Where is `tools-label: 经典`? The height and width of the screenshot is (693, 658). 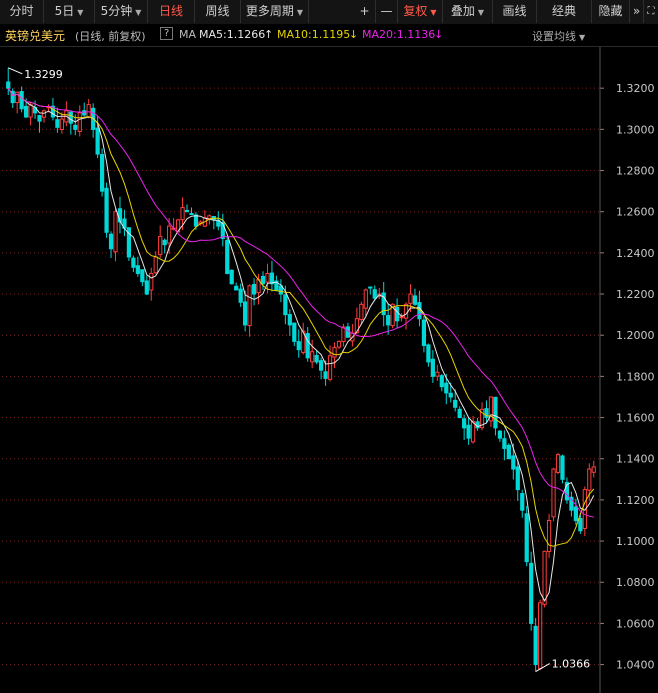 tools-label: 经典 is located at coordinates (563, 11).